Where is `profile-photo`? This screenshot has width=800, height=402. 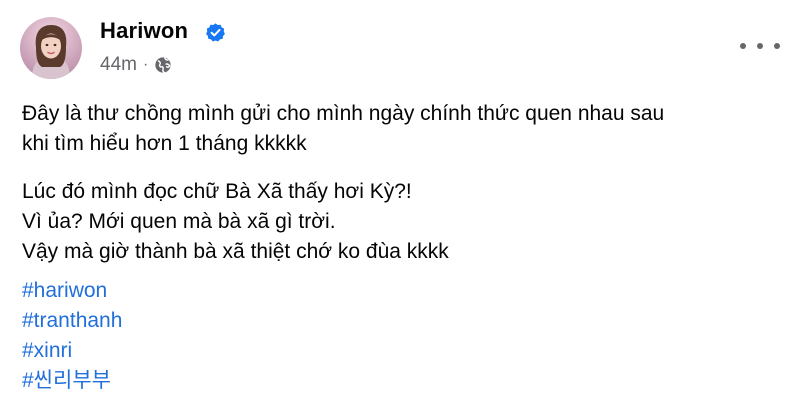 profile-photo is located at coordinates (51, 48).